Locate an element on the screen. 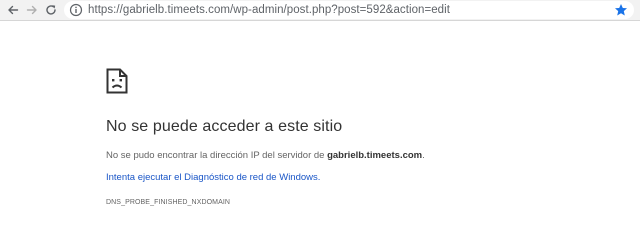 The width and height of the screenshot is (640, 250). forward-arrow-icon is located at coordinates (31, 10).